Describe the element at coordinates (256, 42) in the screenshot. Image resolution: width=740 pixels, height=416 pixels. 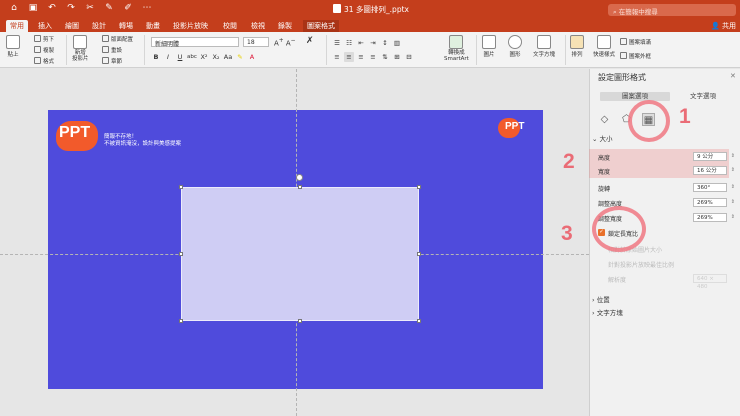
I see `font-size-field: 18` at that location.